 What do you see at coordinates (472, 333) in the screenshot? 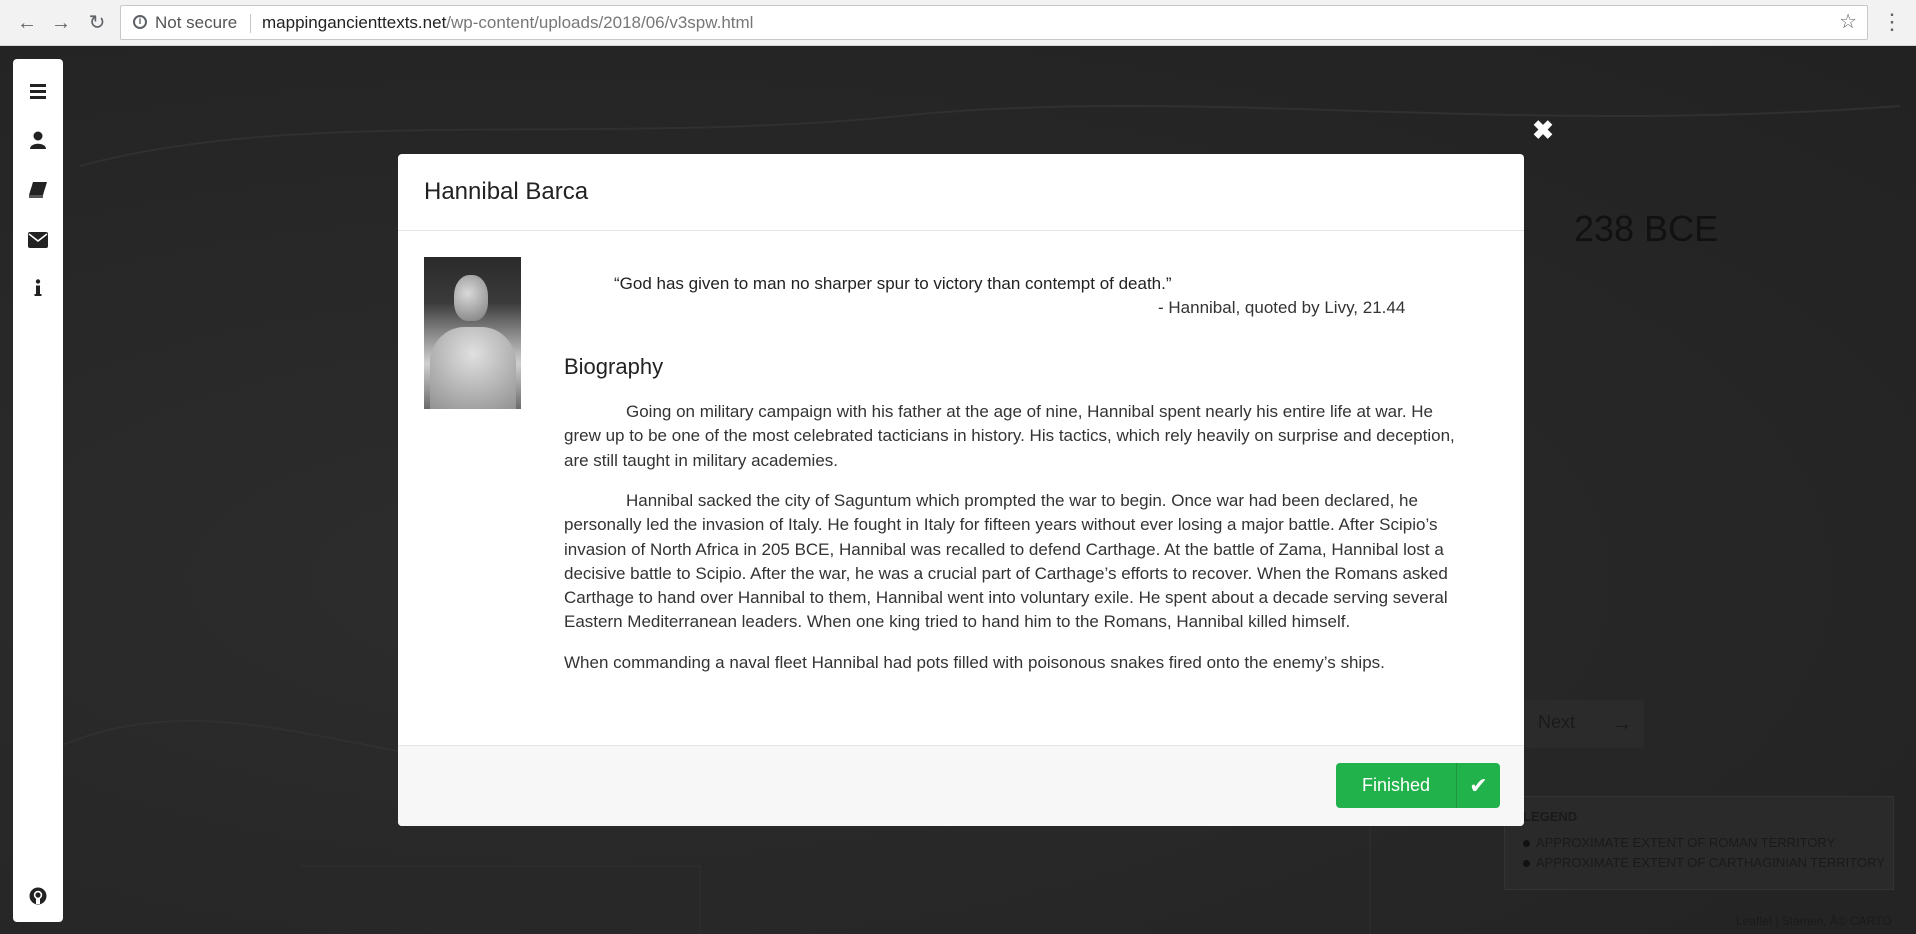
I see `portrait-image` at bounding box center [472, 333].